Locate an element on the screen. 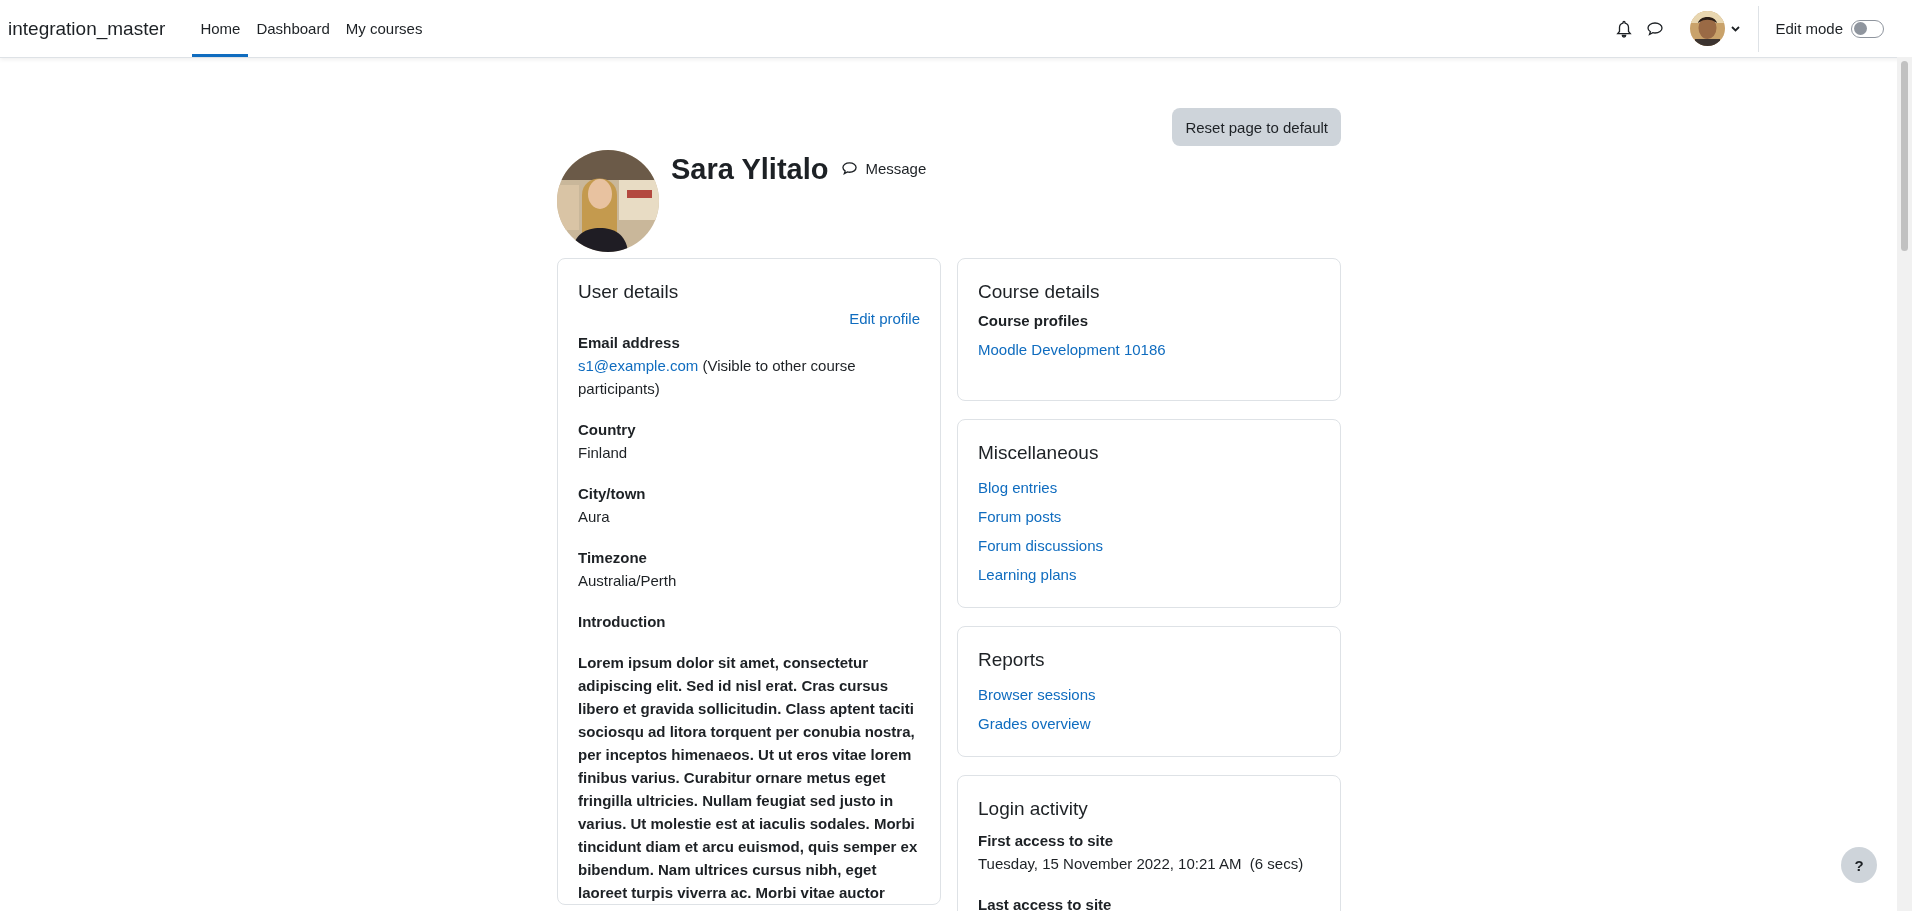 The height and width of the screenshot is (911, 1912). card-link: Browser sessions is located at coordinates (1037, 694).